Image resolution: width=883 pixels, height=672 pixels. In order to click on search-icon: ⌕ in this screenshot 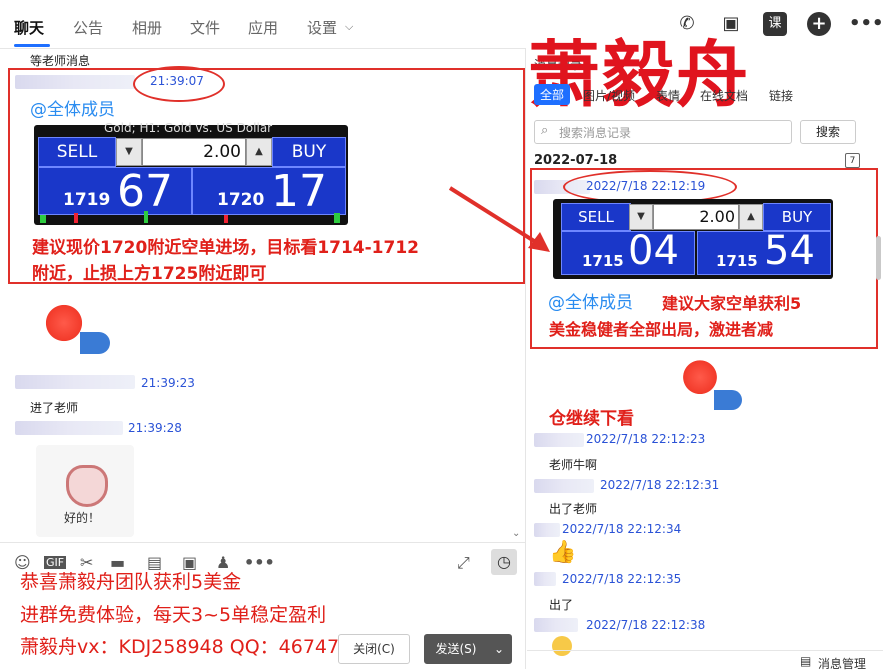, I will do `click(545, 130)`.